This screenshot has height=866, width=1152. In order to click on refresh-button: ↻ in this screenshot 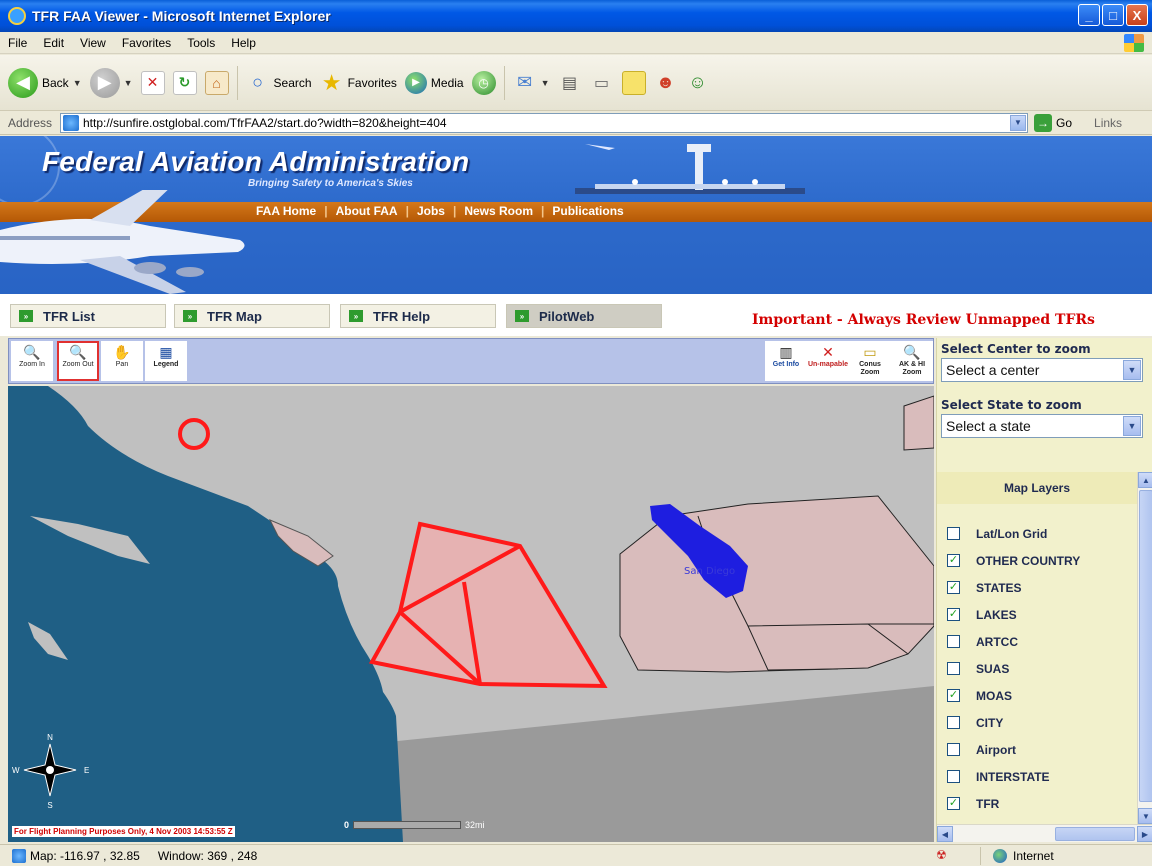, I will do `click(184, 82)`.